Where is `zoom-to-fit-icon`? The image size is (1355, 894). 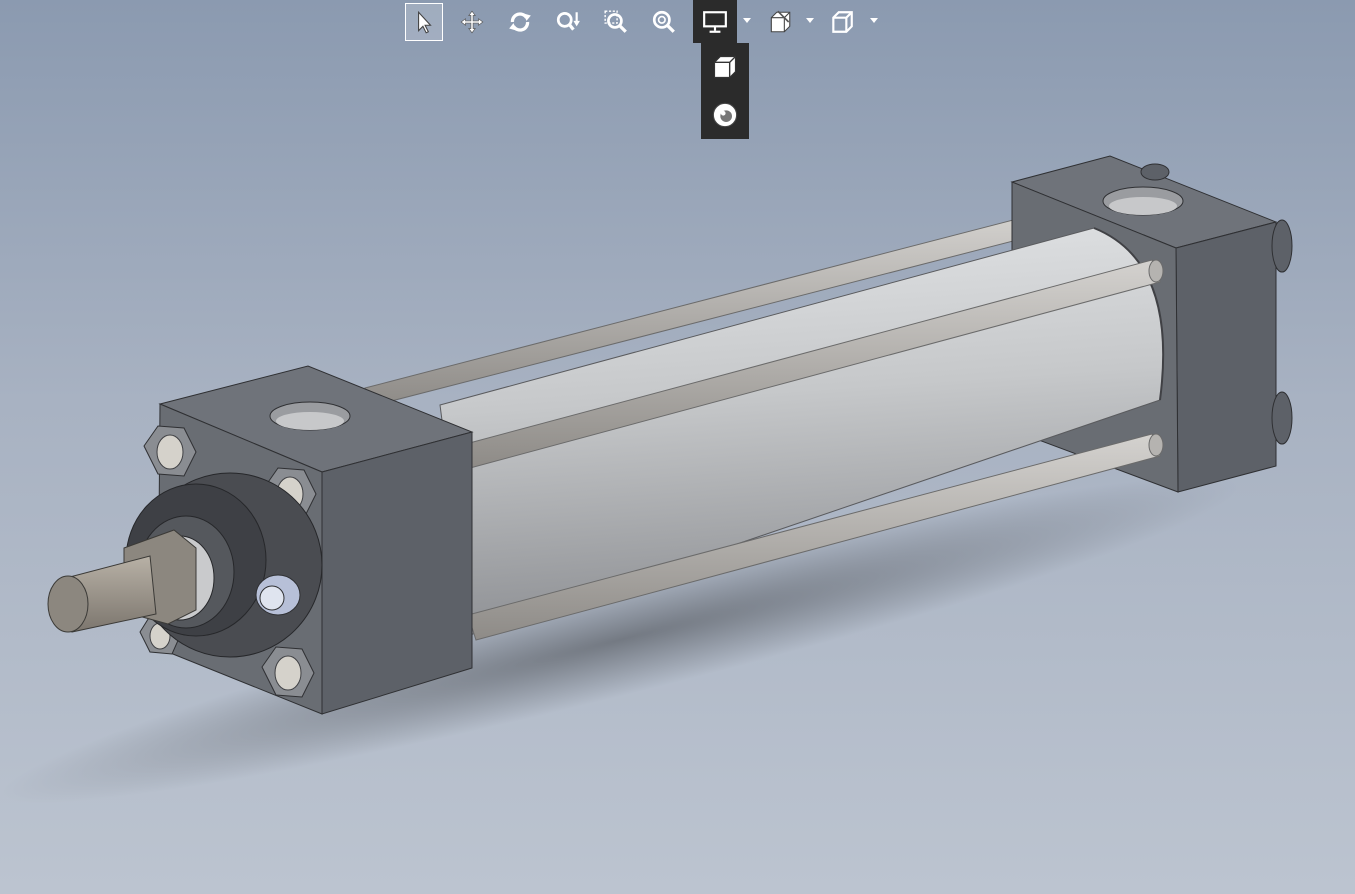
zoom-to-fit-icon is located at coordinates (663, 21).